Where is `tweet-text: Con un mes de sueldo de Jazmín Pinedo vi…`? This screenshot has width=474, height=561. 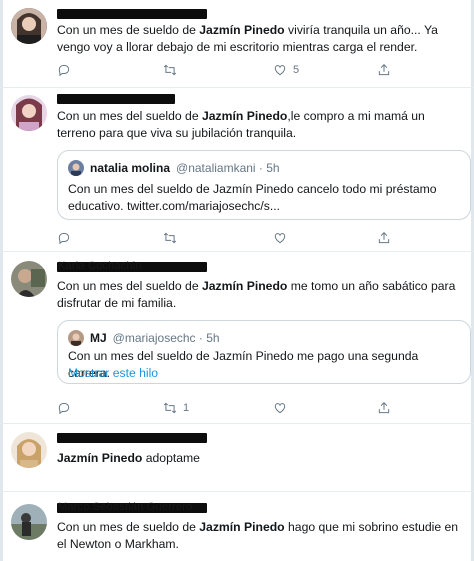
tweet-text: Con un mes de sueldo de Jazmín Pinedo vi… is located at coordinates (247, 38).